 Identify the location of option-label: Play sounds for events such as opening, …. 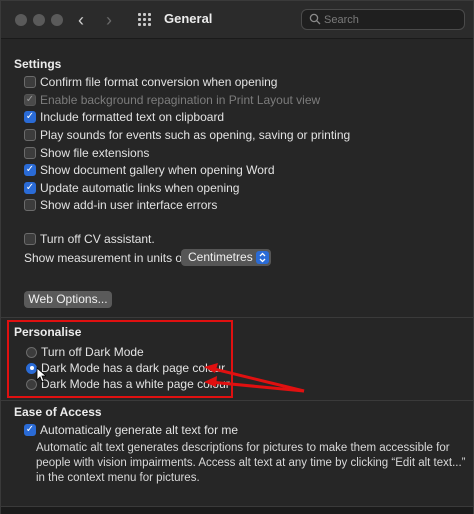
(195, 135).